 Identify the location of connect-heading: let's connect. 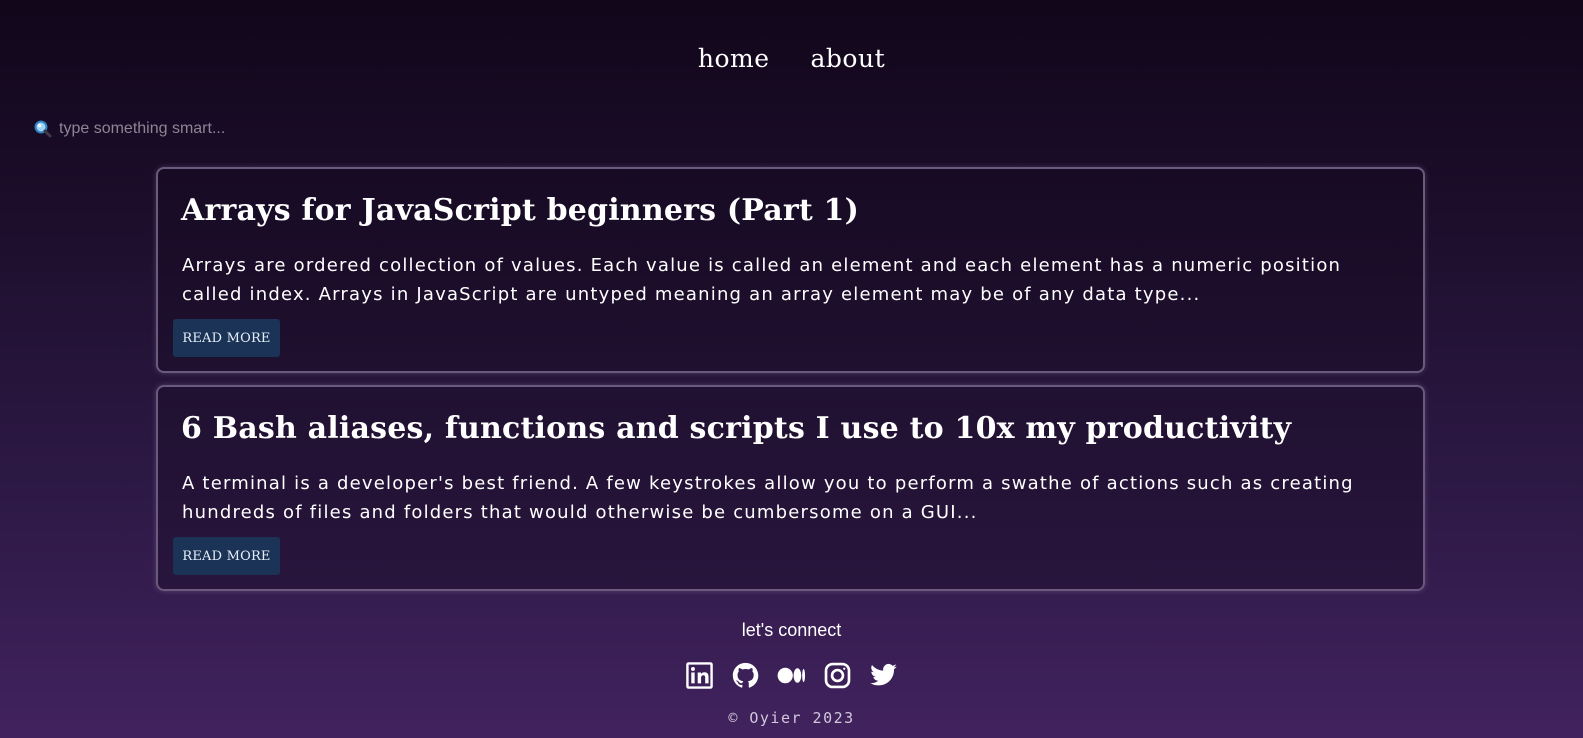
(791, 630).